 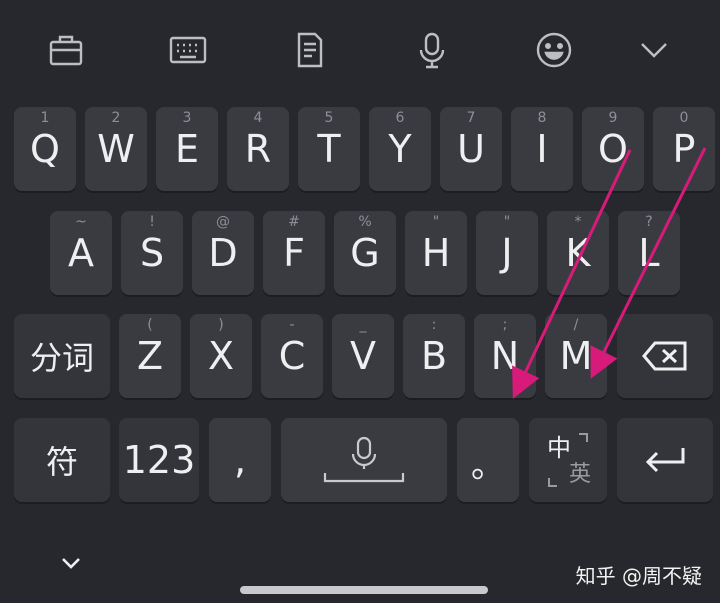 What do you see at coordinates (364, 590) in the screenshot?
I see `gesture-handle` at bounding box center [364, 590].